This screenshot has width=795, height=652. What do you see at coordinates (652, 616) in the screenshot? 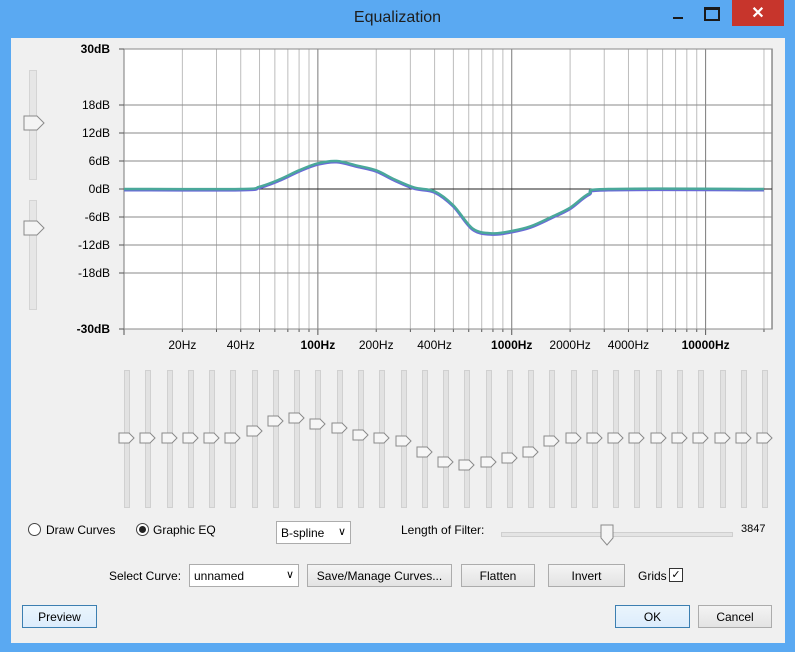
I see `ok-button: OK` at bounding box center [652, 616].